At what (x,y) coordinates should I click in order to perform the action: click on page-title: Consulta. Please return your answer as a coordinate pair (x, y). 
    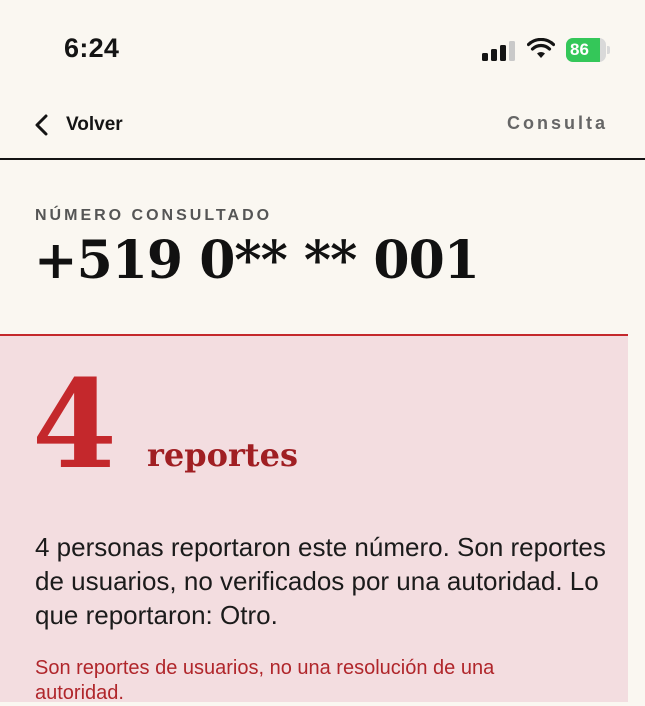
    Looking at the image, I should click on (557, 123).